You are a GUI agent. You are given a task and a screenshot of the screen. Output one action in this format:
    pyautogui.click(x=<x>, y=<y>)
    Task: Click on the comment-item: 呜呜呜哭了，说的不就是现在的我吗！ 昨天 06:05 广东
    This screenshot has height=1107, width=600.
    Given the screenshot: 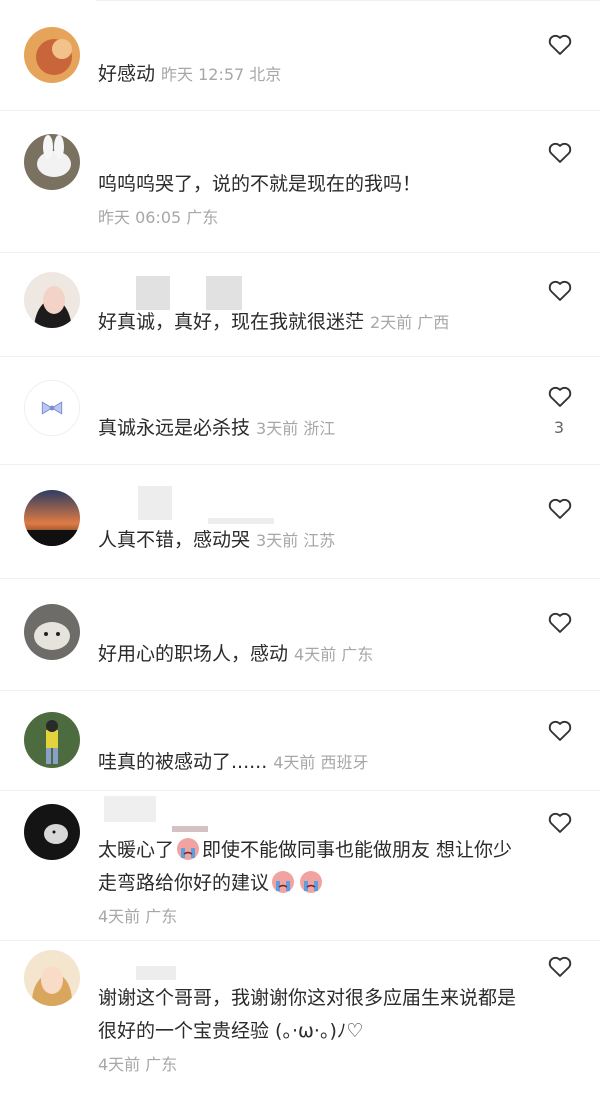 What is the action you would take?
    pyautogui.click(x=300, y=181)
    